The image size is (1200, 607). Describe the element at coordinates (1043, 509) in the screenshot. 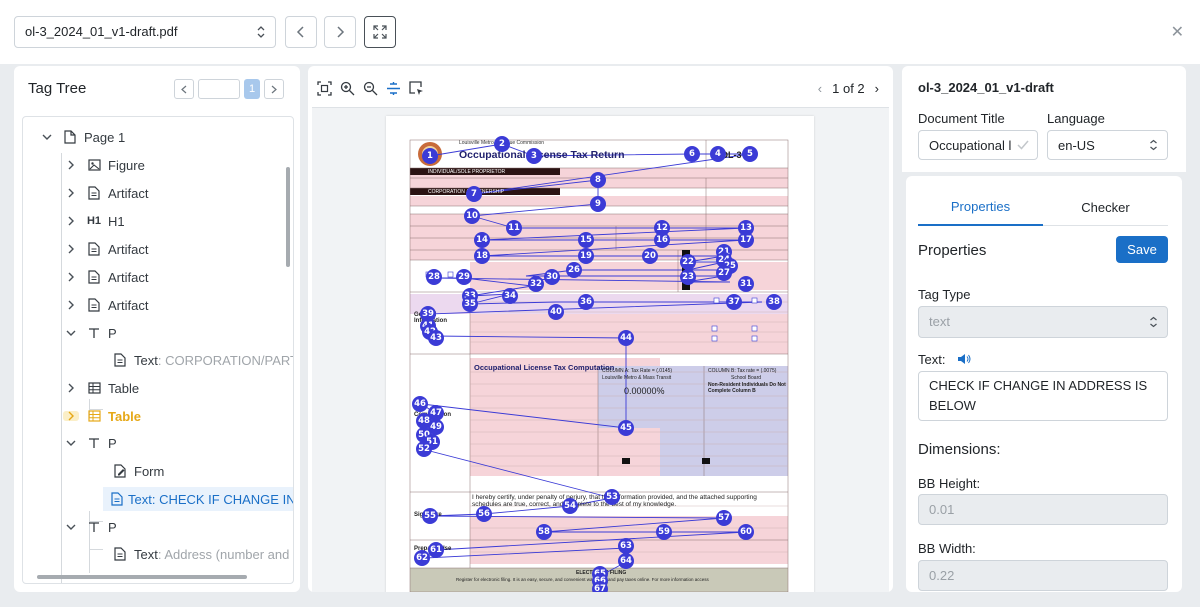

I see `bb-height-input: 0.01` at that location.